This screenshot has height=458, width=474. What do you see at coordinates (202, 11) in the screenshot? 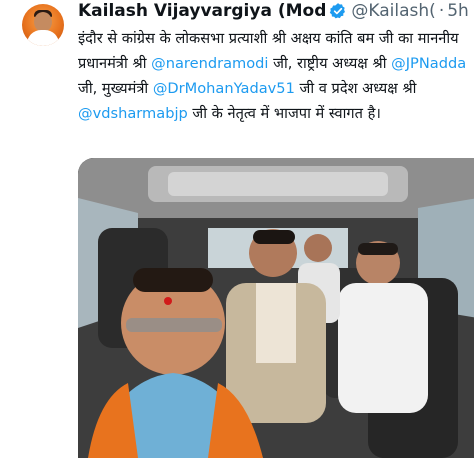
I see `author-name: Kailash Vijayvargiya (Mod` at bounding box center [202, 11].